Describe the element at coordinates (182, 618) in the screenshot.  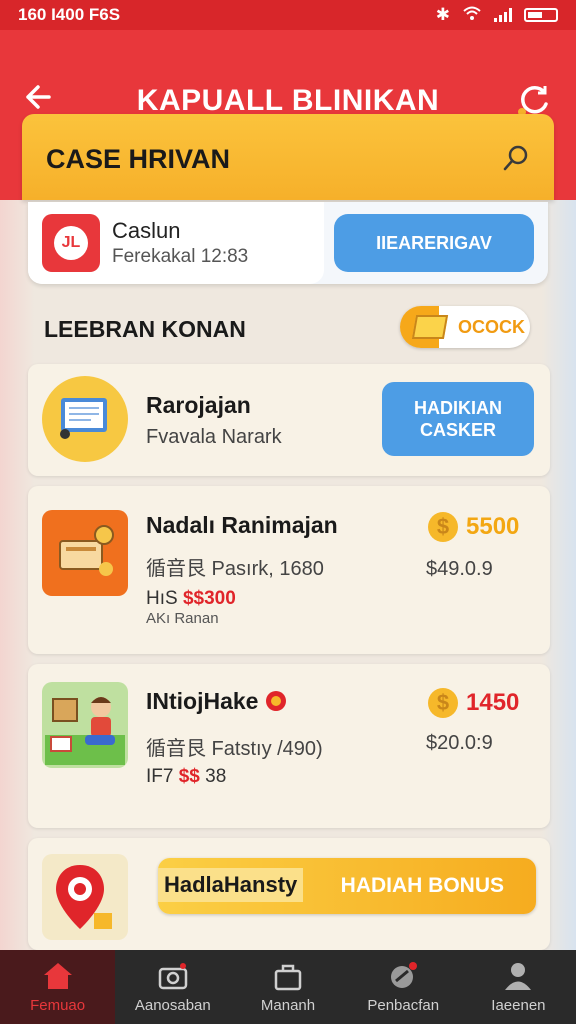
I see `task-note: AKı Ranan` at that location.